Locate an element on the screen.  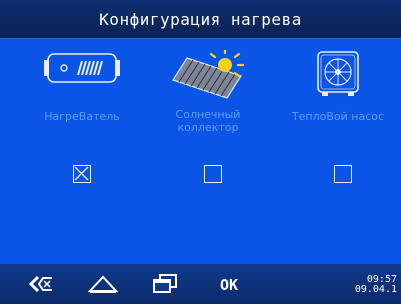
solar-collector-checkbox is located at coordinates (213, 174).